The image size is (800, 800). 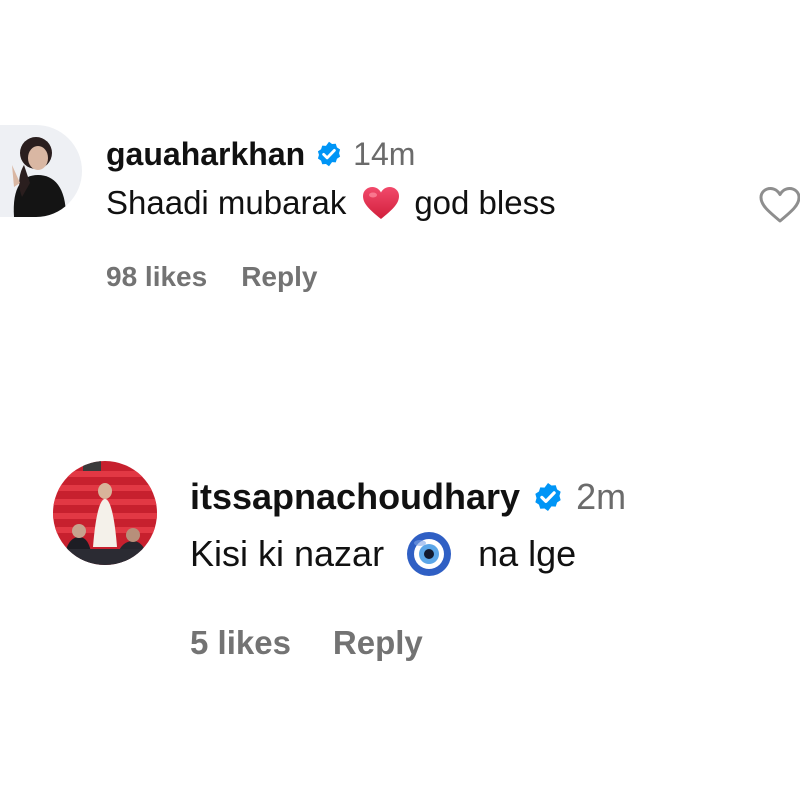 What do you see at coordinates (384, 154) in the screenshot?
I see `comment-timestamp: 14m` at bounding box center [384, 154].